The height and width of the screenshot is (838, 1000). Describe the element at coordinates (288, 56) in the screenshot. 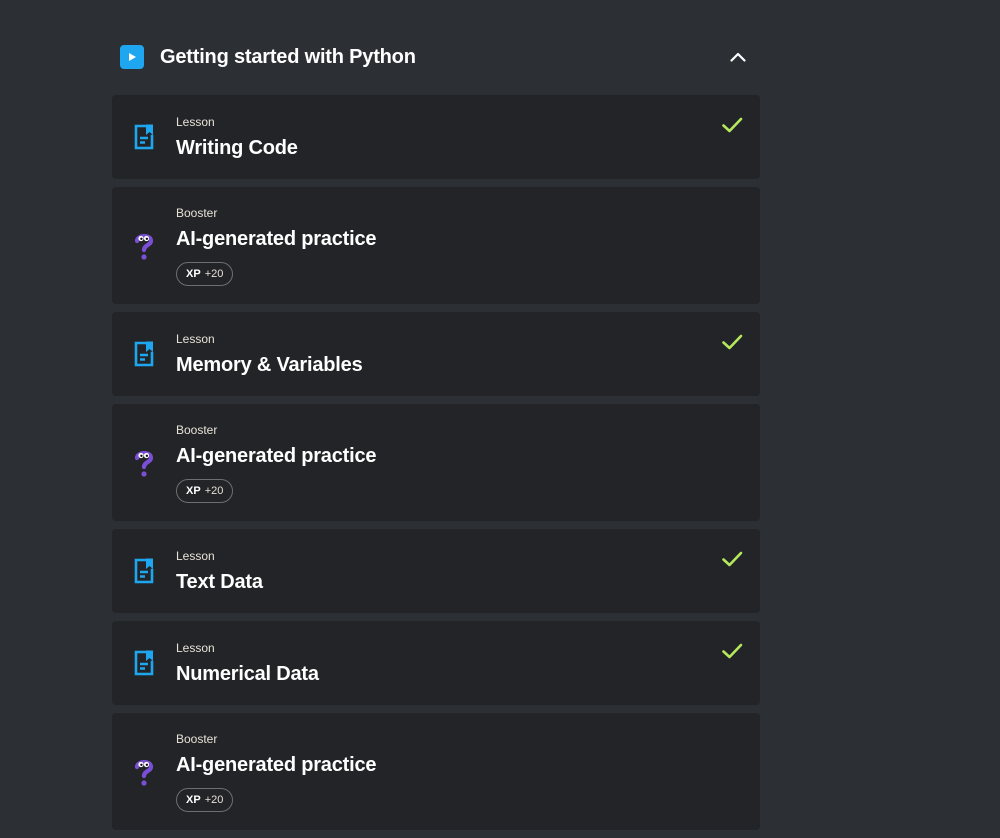

I see `chapter-title: Getting started with Python` at that location.